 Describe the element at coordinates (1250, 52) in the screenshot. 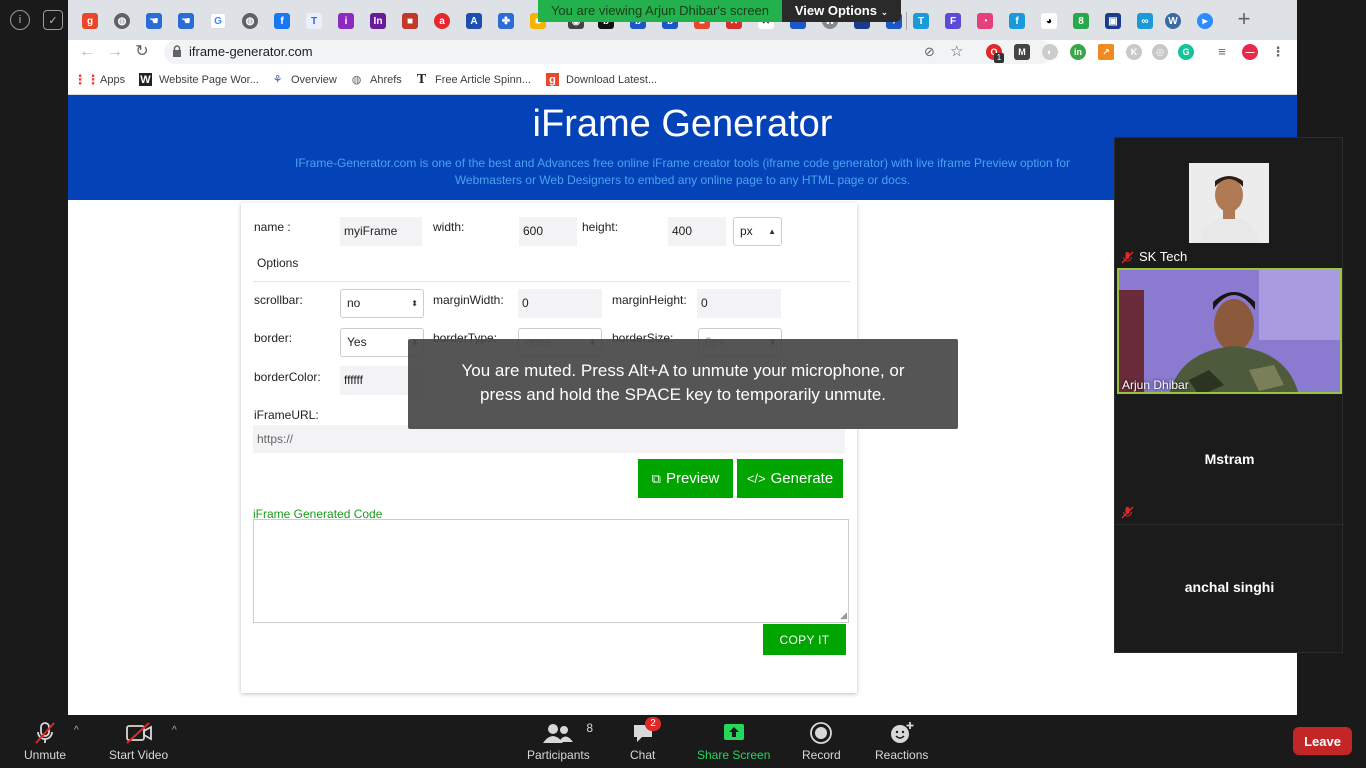

I see `profile-avatar: —` at that location.